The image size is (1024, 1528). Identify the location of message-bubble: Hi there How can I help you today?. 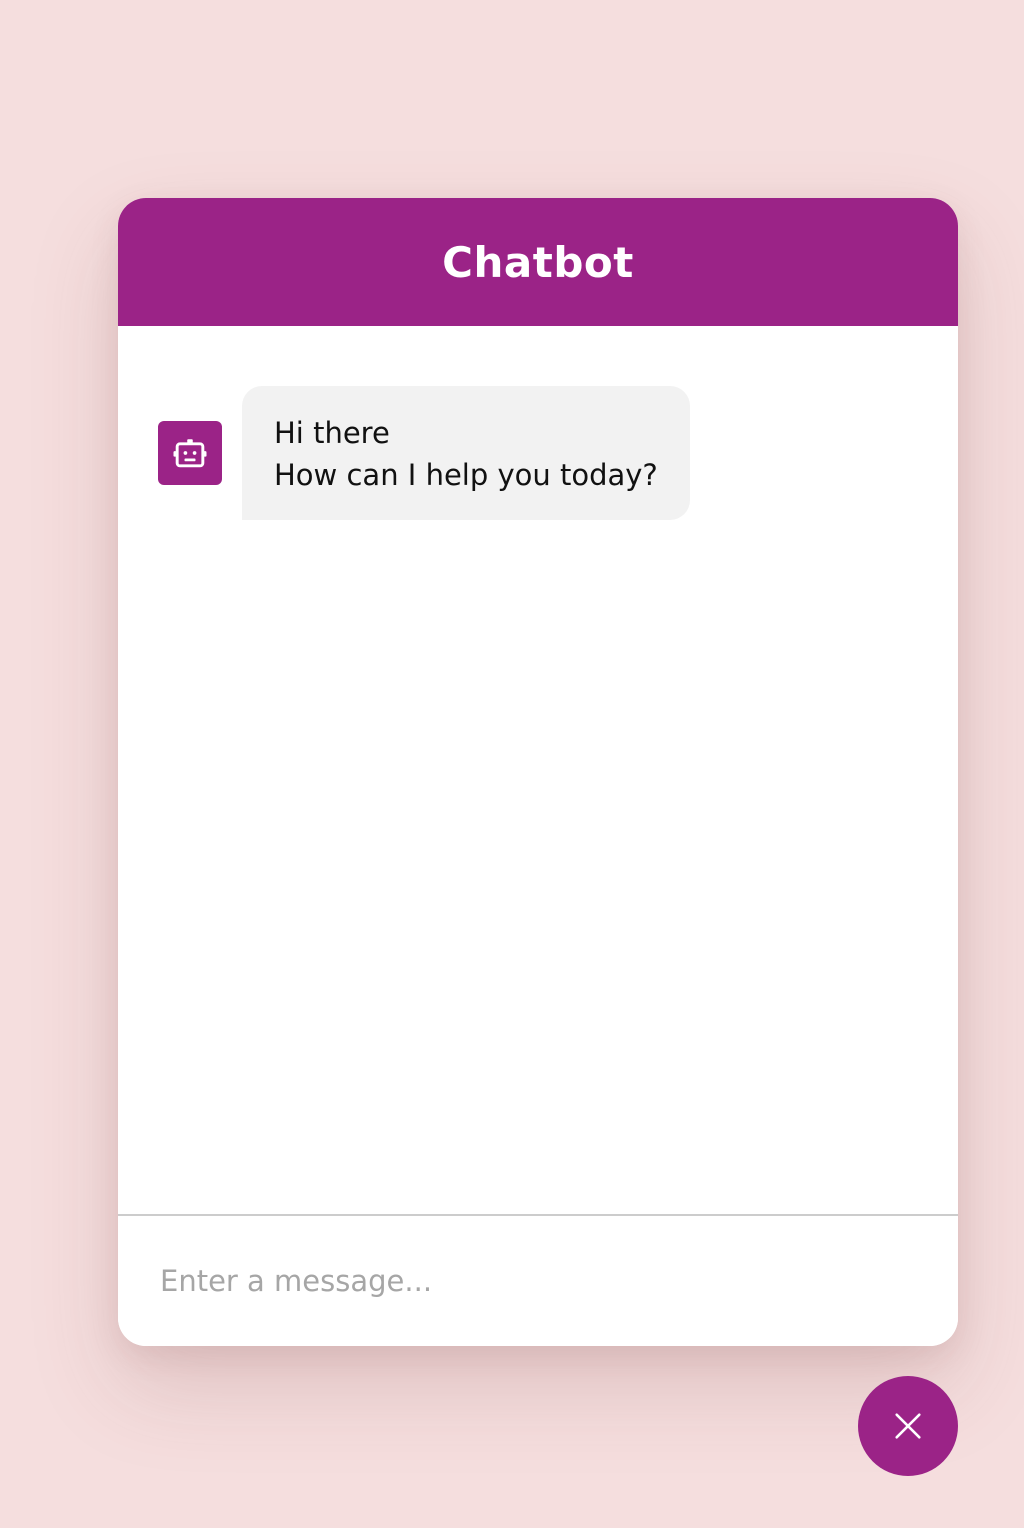
(466, 453).